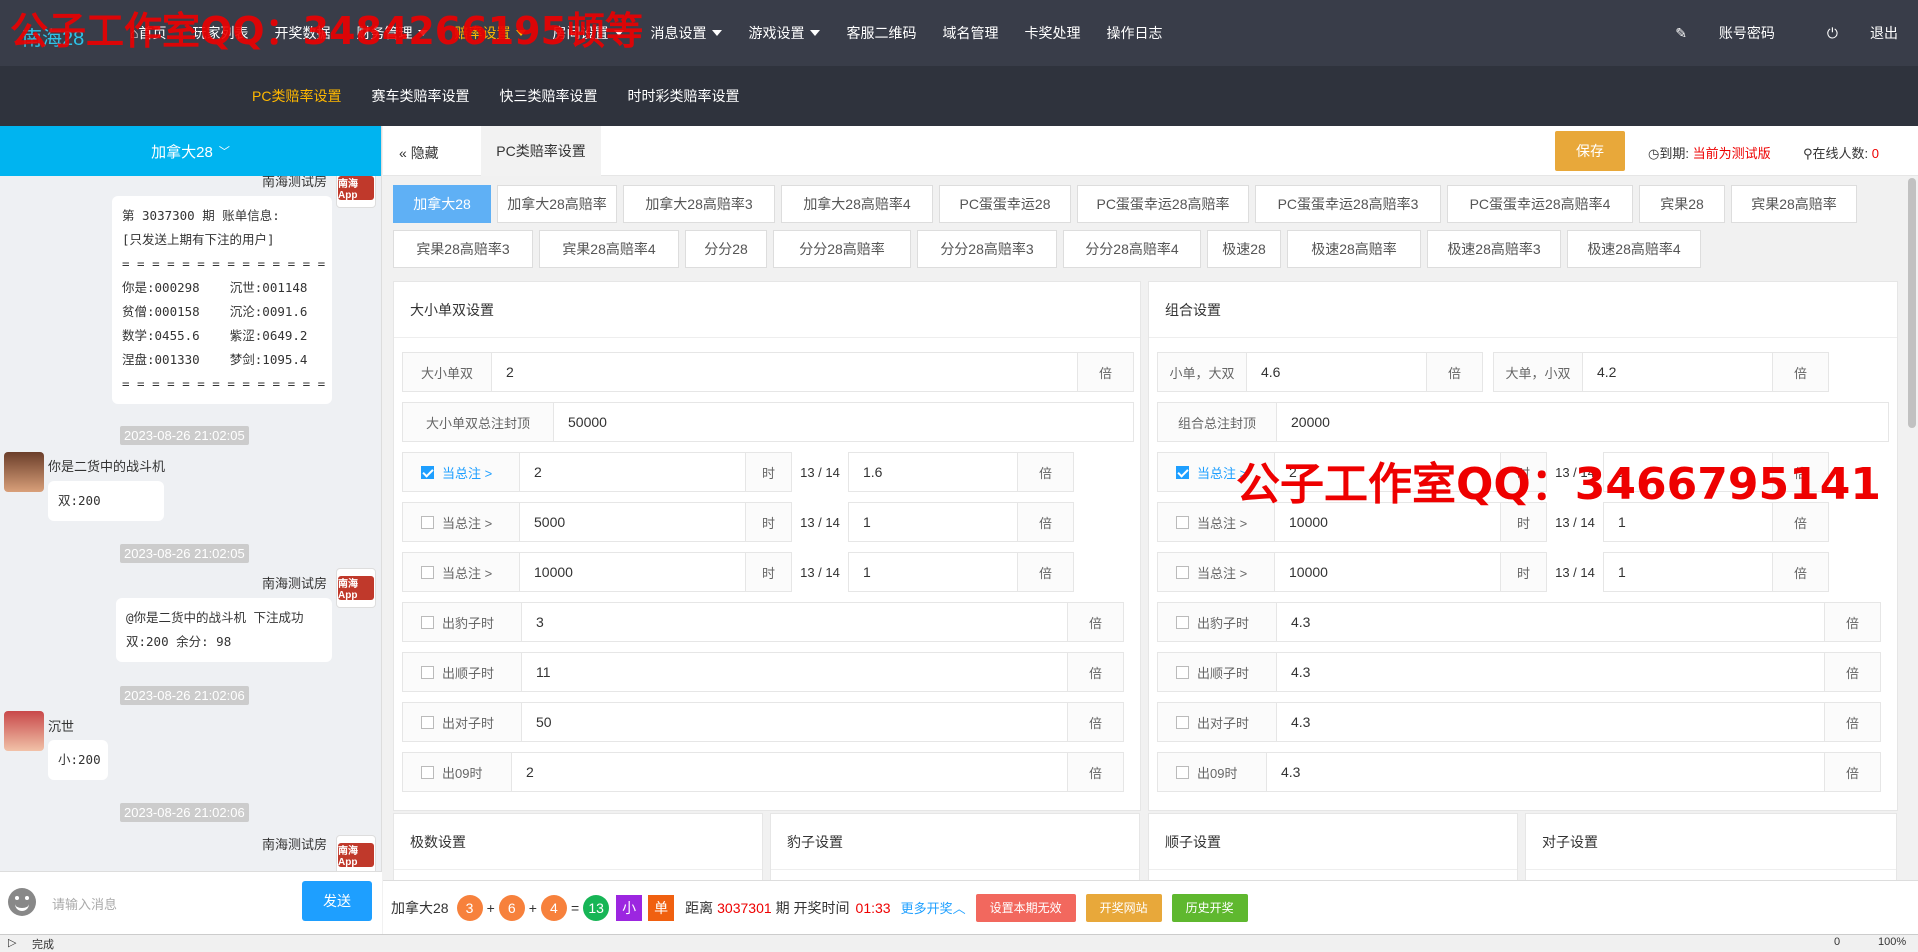 The width and height of the screenshot is (1918, 952). I want to click on special-text: 出对子时, so click(468, 723).